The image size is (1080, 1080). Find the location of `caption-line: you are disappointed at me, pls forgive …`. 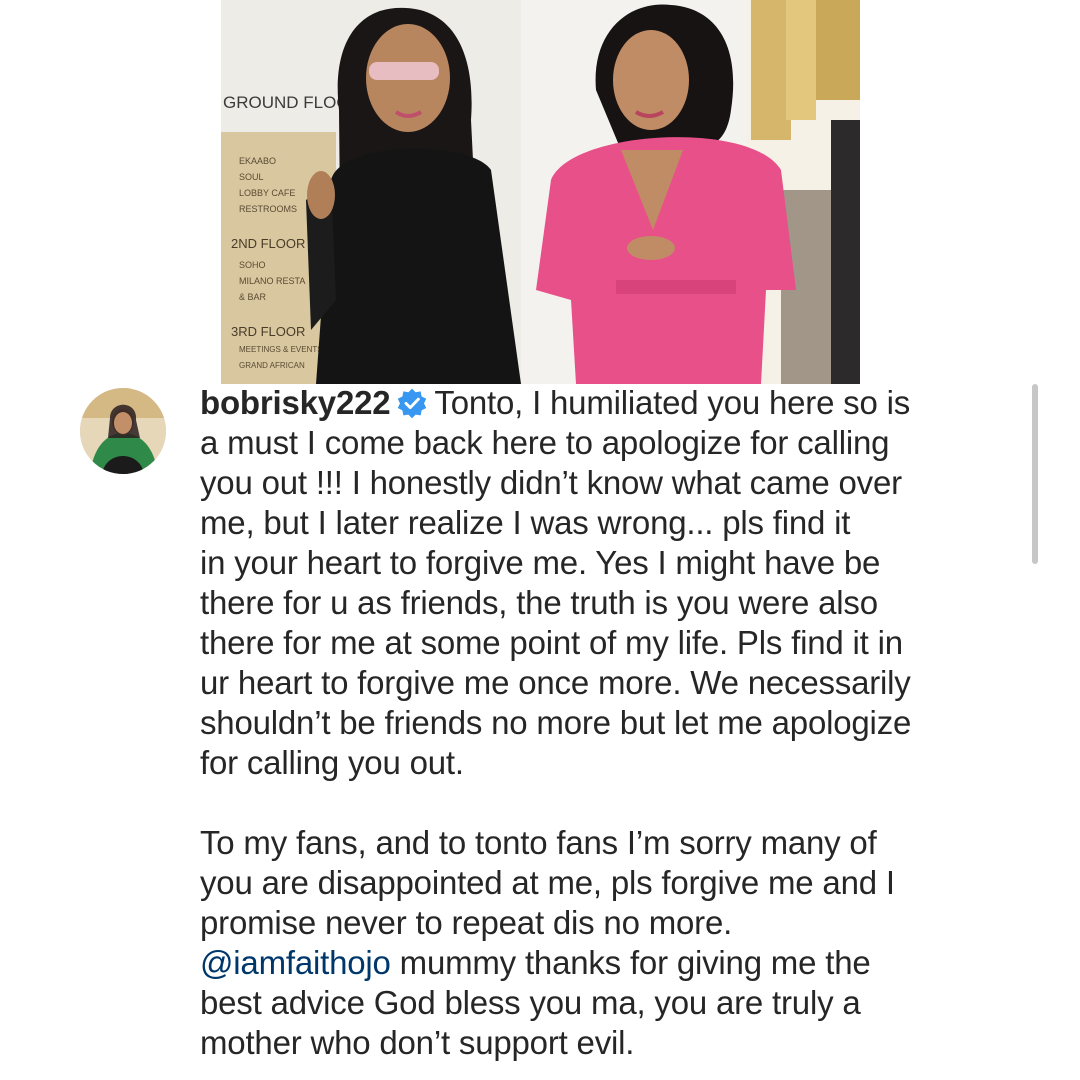

caption-line: you are disappointed at me, pls forgive … is located at coordinates (547, 882).